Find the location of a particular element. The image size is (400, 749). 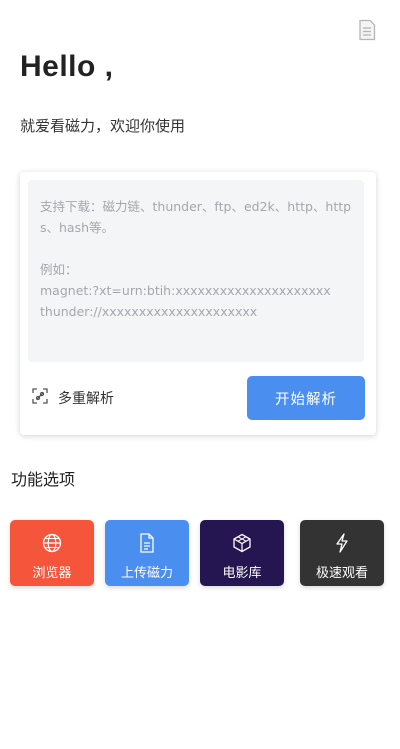

features-section-title: 功能选项 is located at coordinates (43, 479).